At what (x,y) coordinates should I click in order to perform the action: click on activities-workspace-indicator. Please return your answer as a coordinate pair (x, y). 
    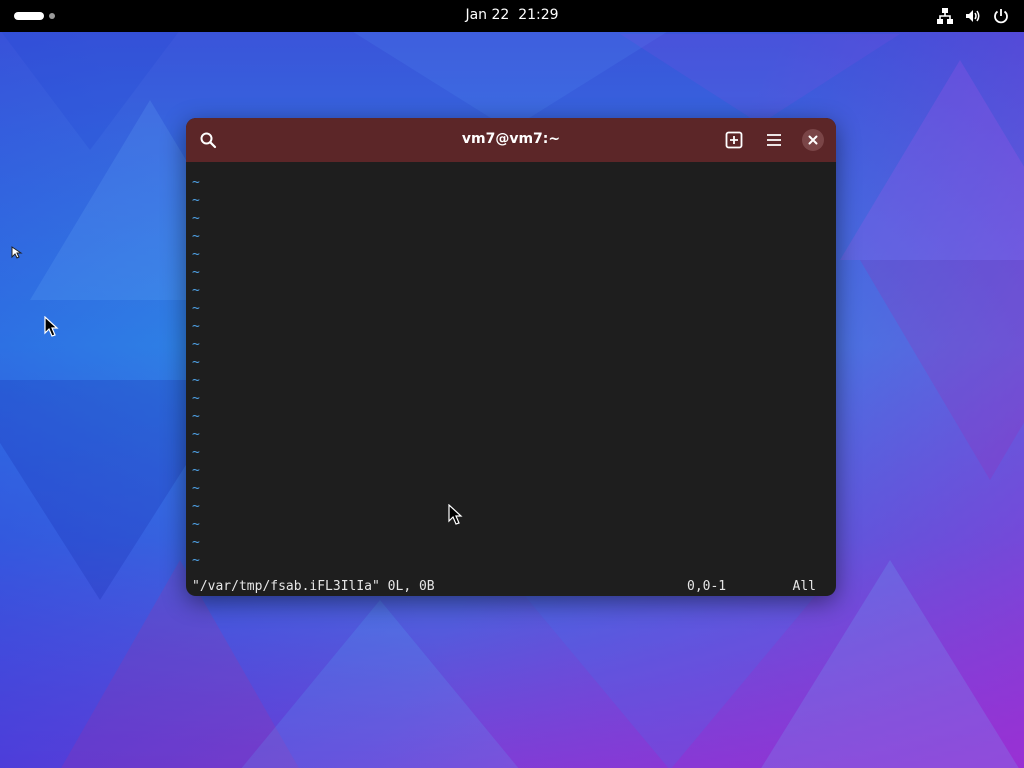
    Looking at the image, I should click on (44, 16).